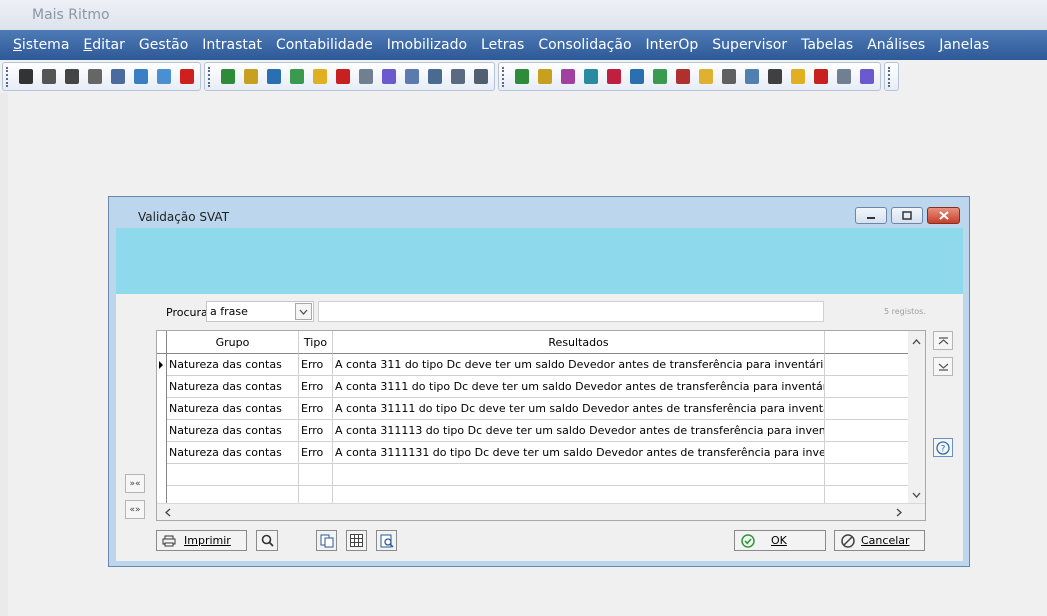  What do you see at coordinates (135, 483) in the screenshot?
I see `expand-columns-button: »«` at bounding box center [135, 483].